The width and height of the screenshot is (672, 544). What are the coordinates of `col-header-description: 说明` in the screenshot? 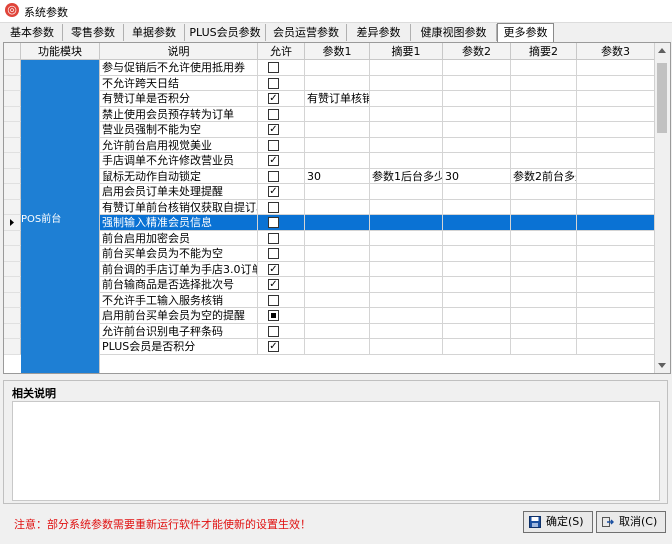 It's located at (179, 51).